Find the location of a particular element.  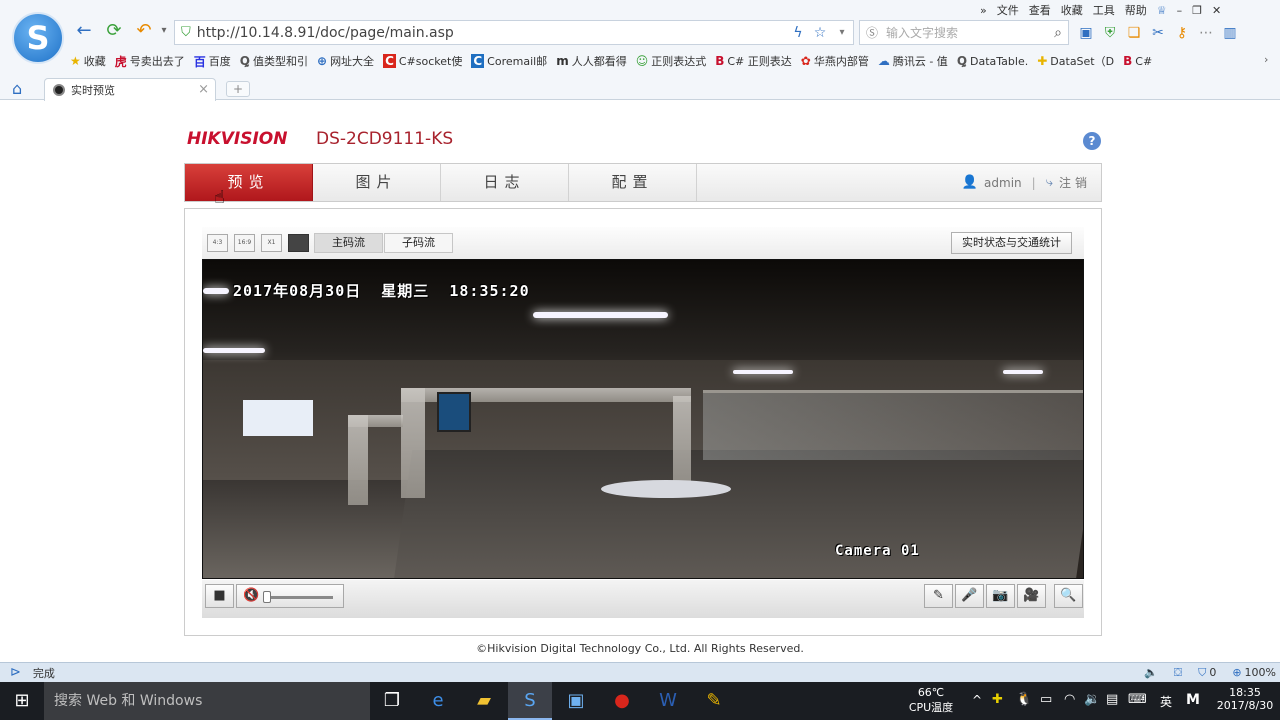

stop-button: ■ is located at coordinates (219, 596).